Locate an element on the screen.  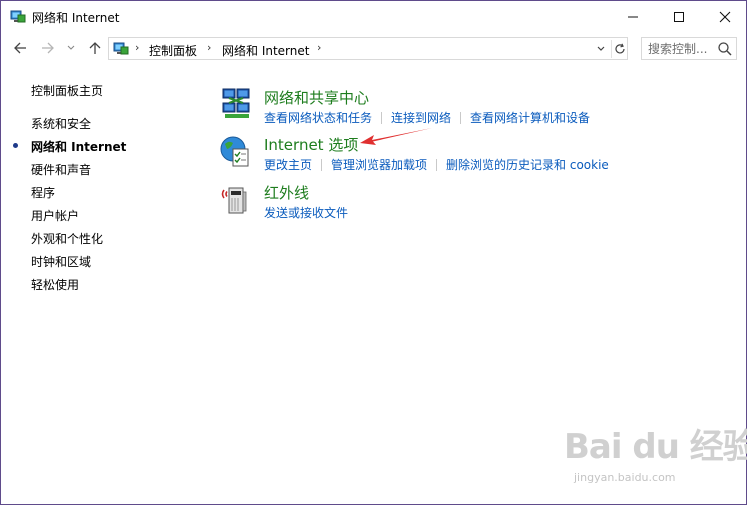
recent-locations-button is located at coordinates (71, 48).